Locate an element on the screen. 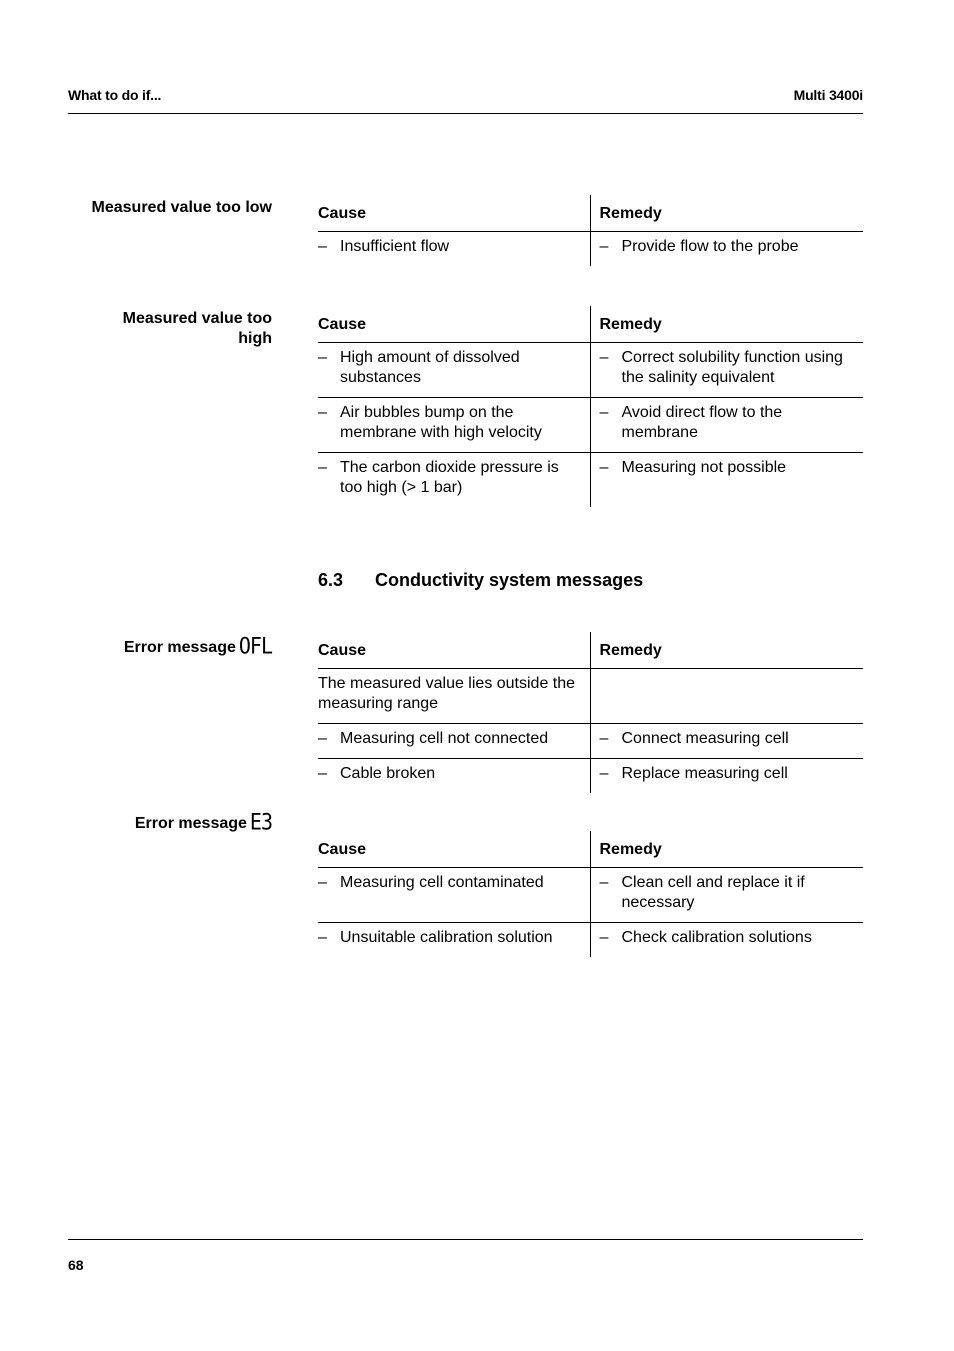 The width and height of the screenshot is (954, 1351). cause-text: Insufficient flow is located at coordinates (395, 246).